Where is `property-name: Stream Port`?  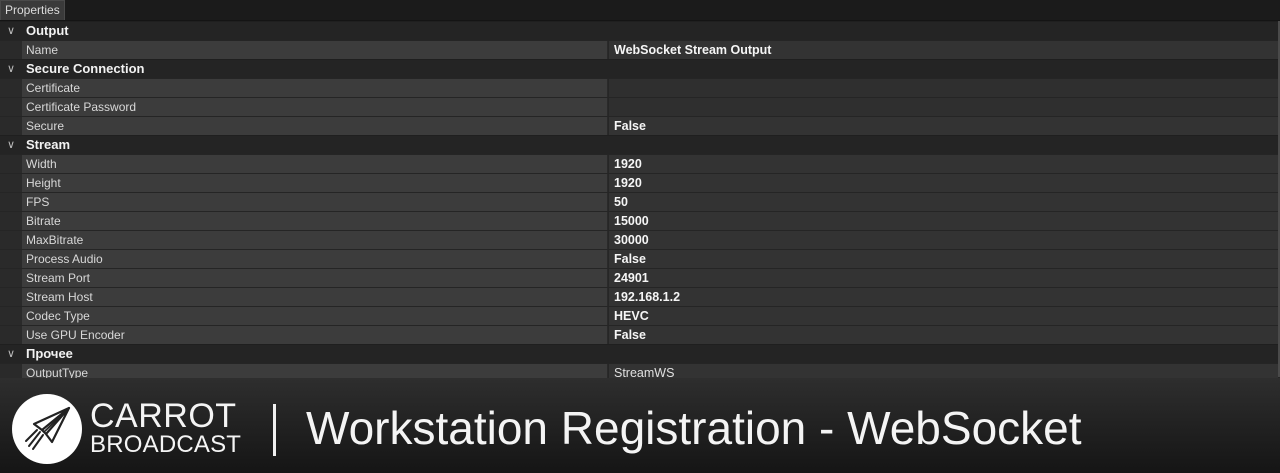
property-name: Stream Port is located at coordinates (315, 278).